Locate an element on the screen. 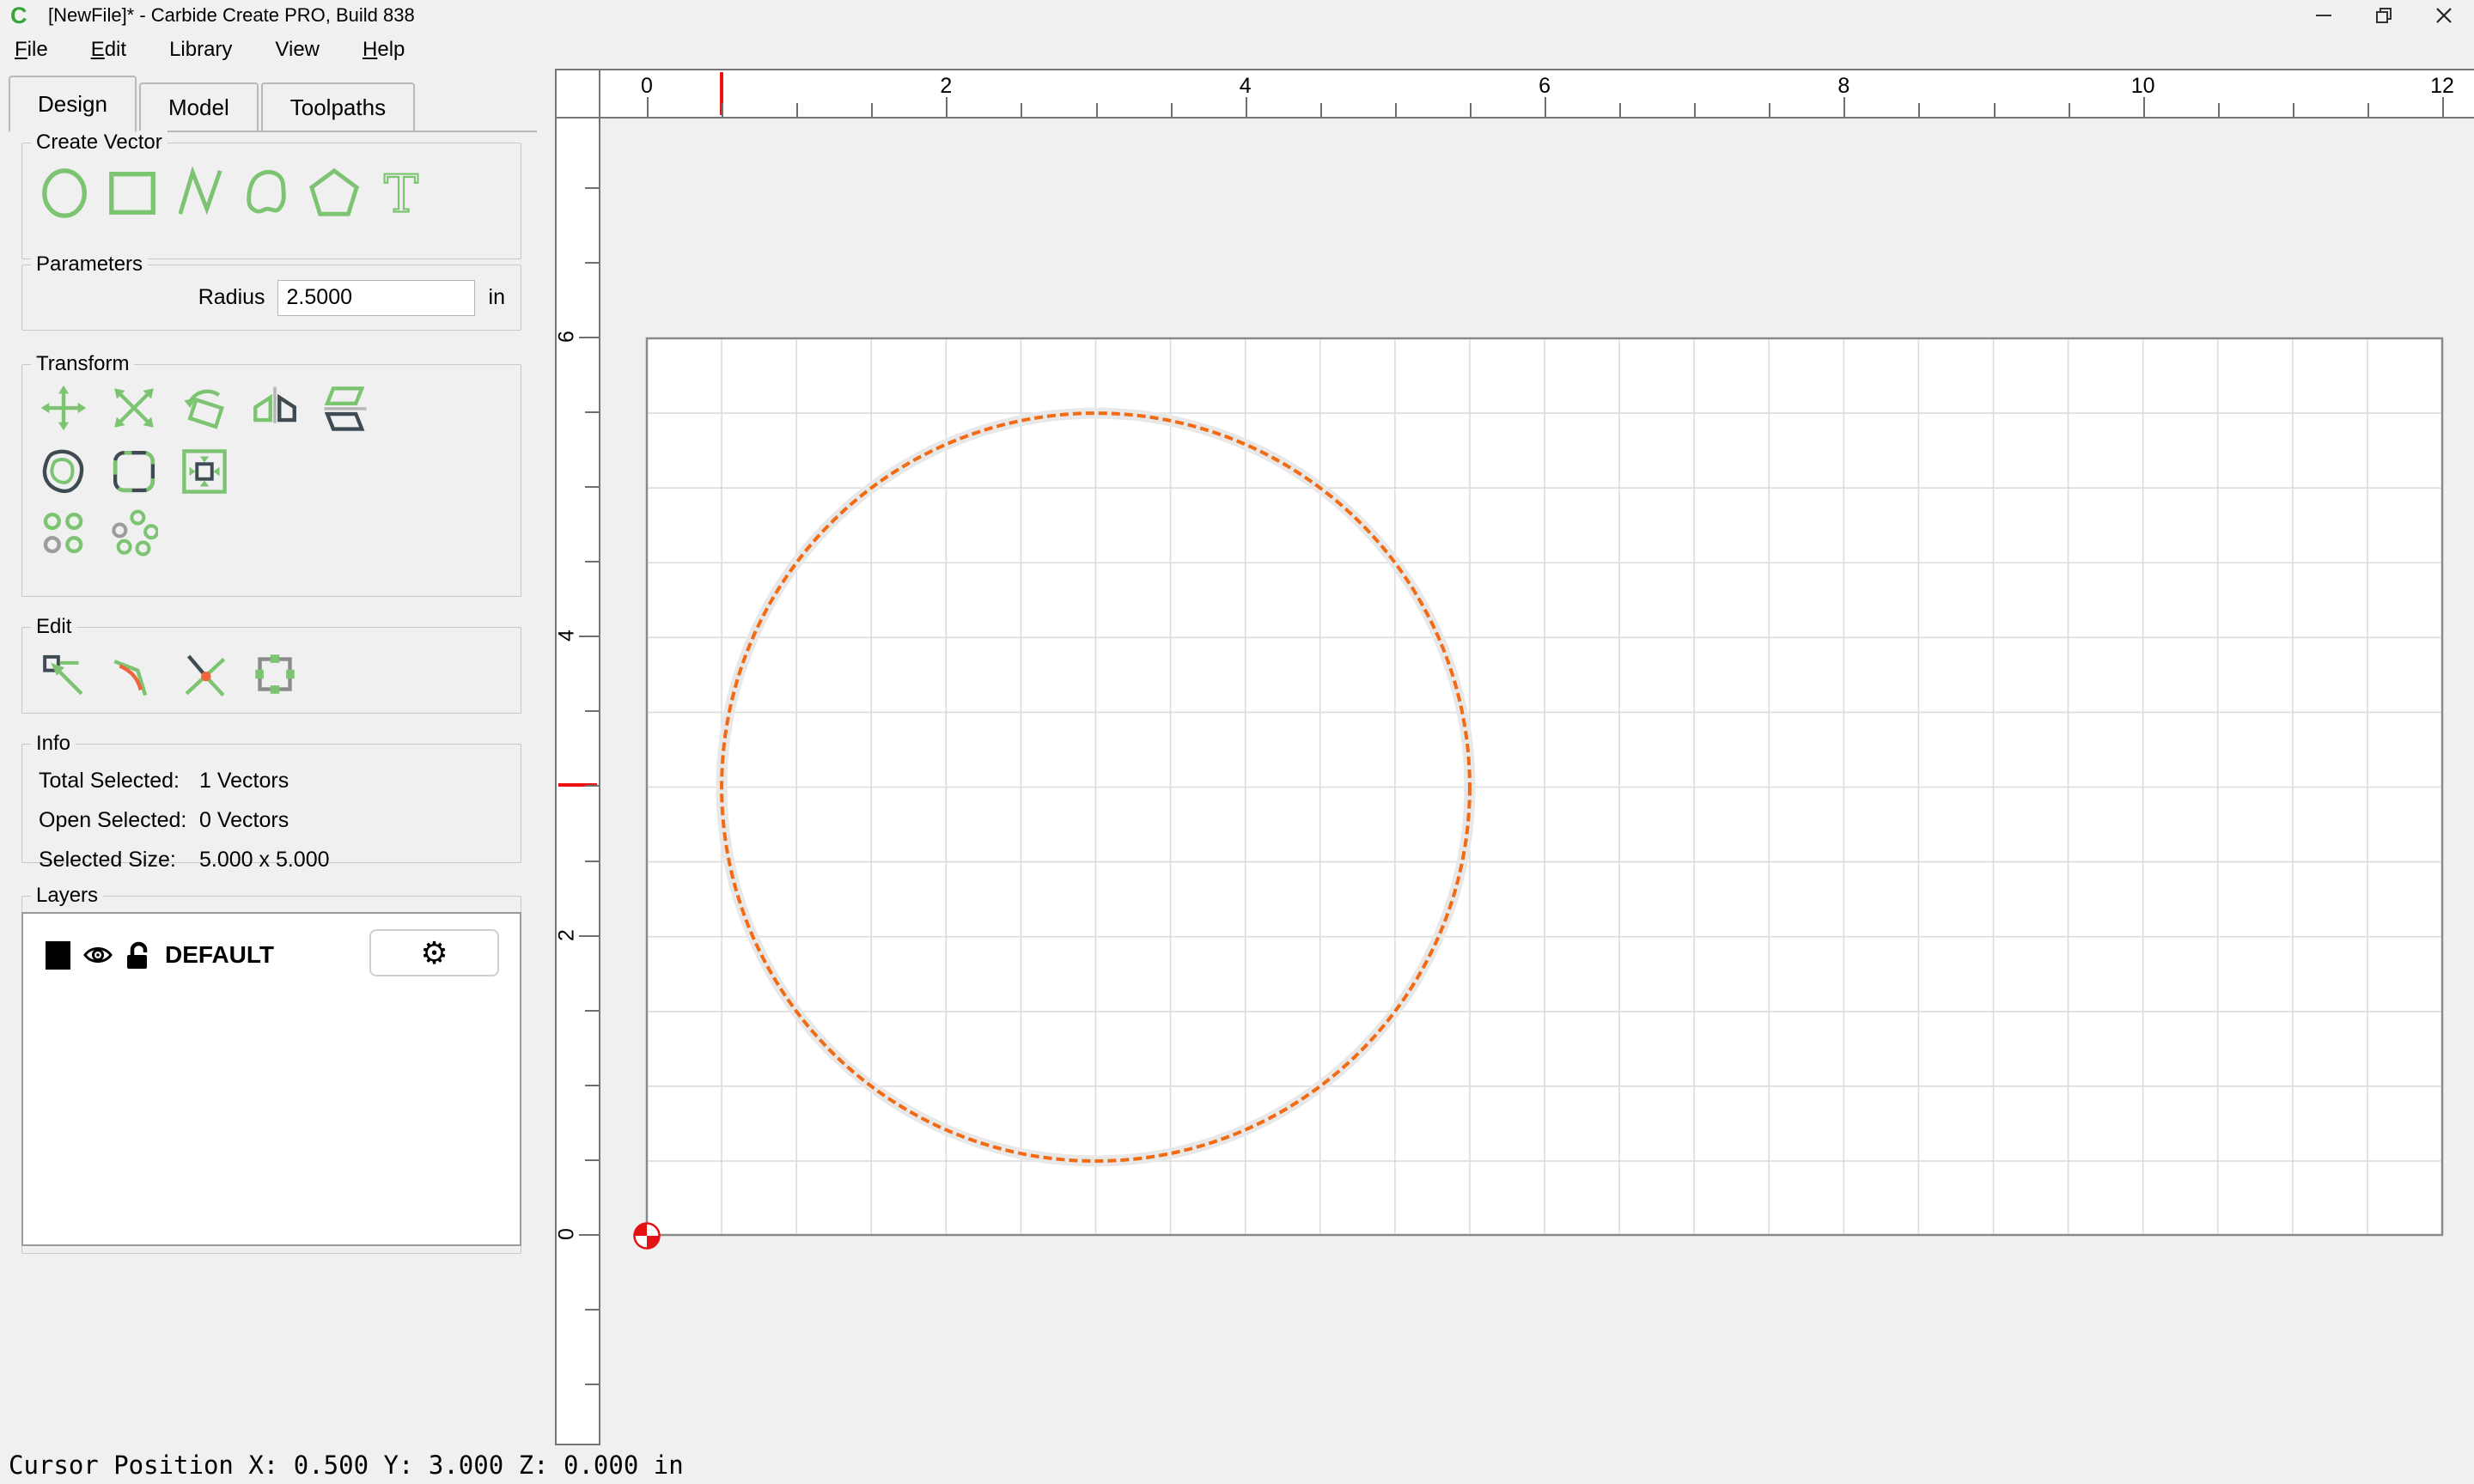  text-tool-icon: T is located at coordinates (401, 193).